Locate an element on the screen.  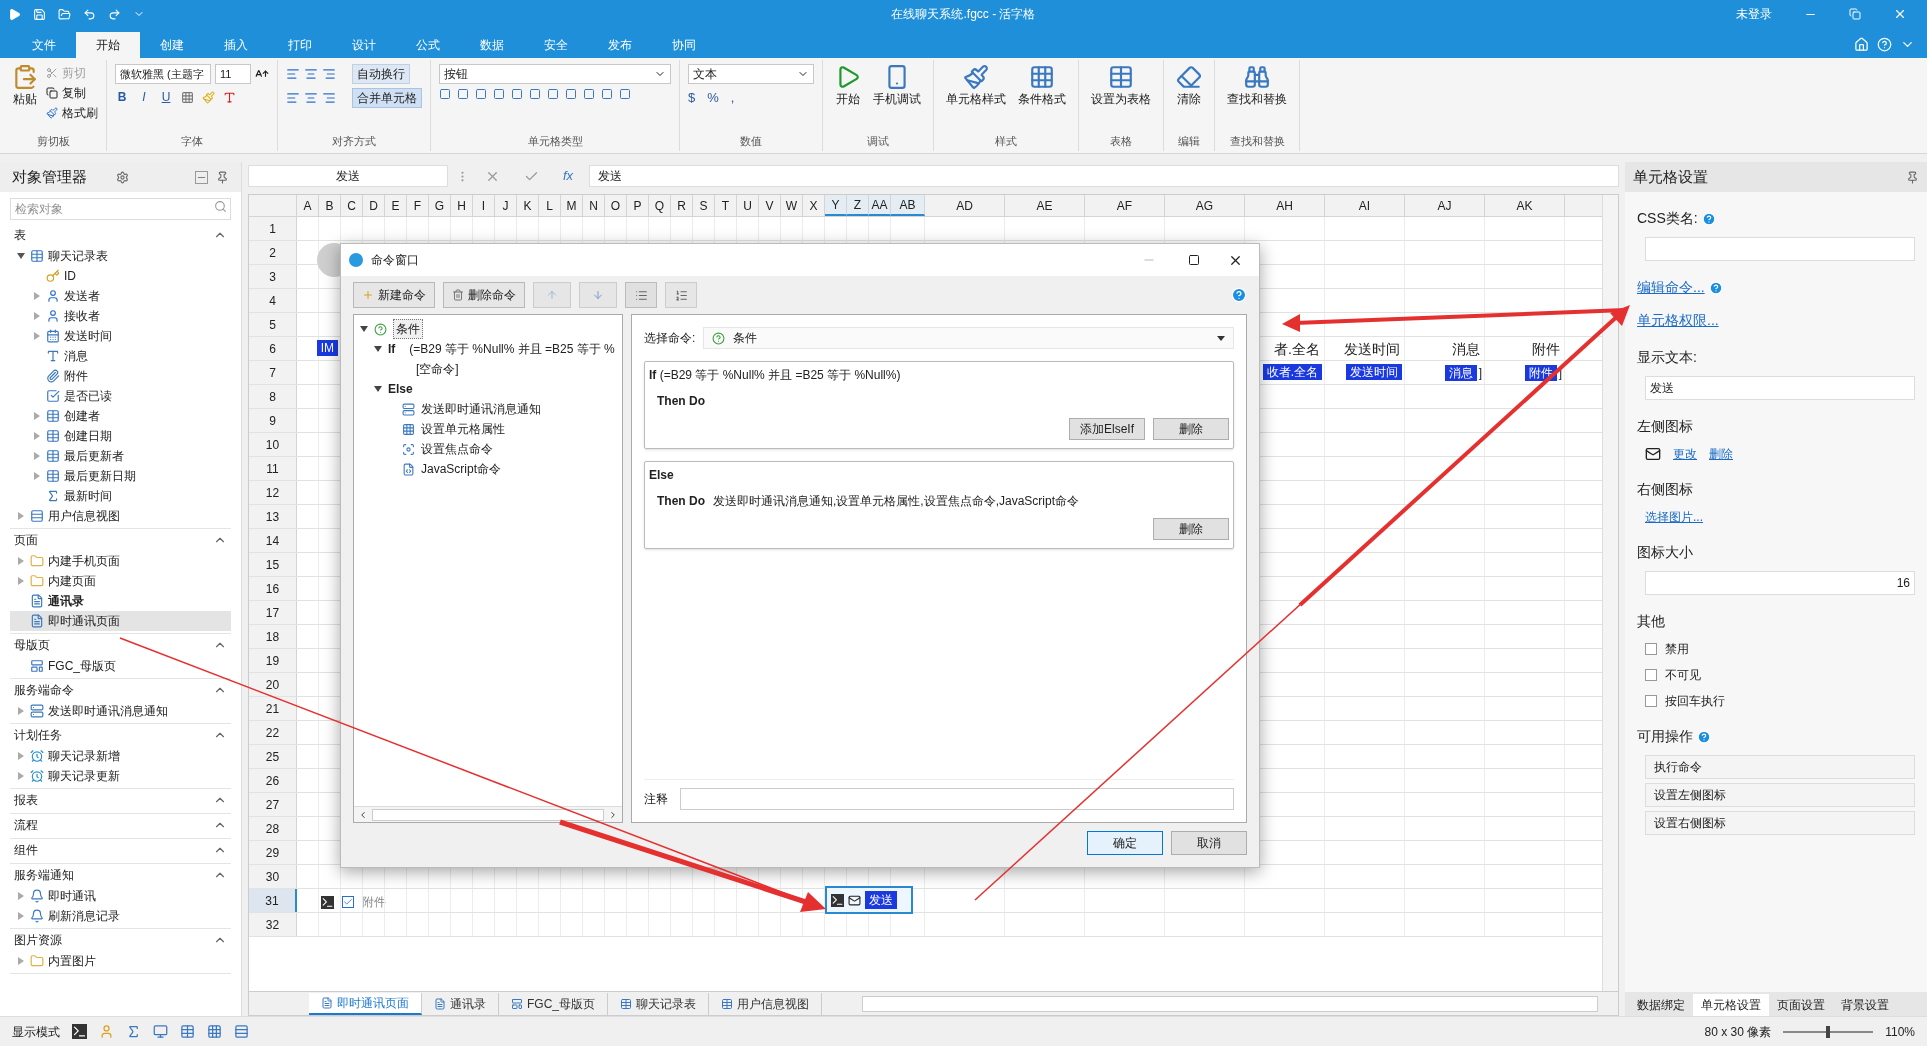
row-header: 29 is located at coordinates (273, 852).